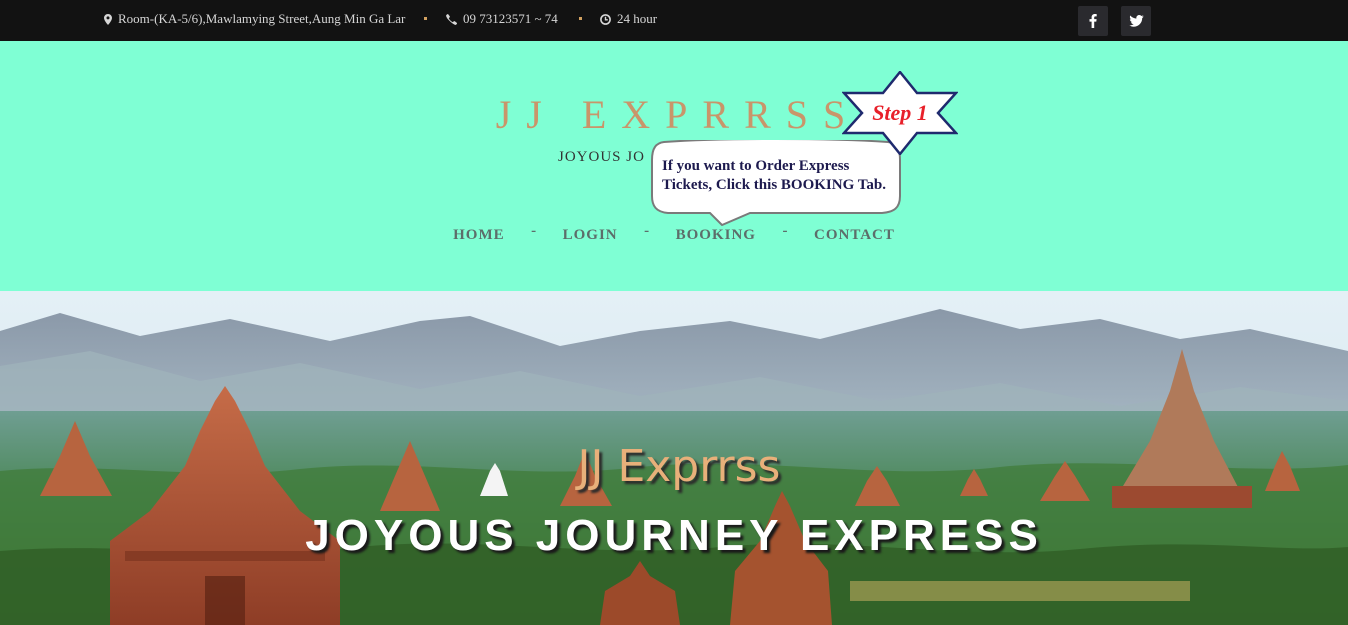 The width and height of the screenshot is (1348, 625). I want to click on clock-icon, so click(605, 19).